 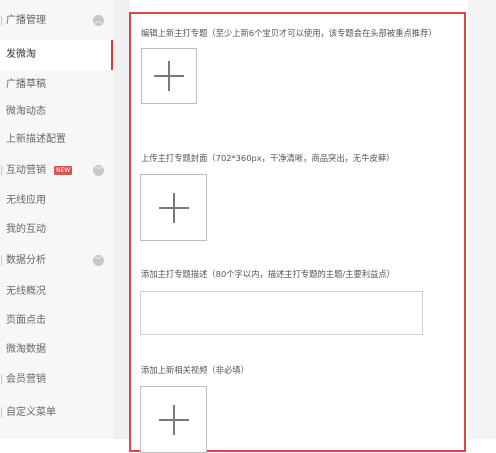 I want to click on sidebar-item-interactive-marketing: | 互动营销 NEW ﹀, so click(x=56, y=171).